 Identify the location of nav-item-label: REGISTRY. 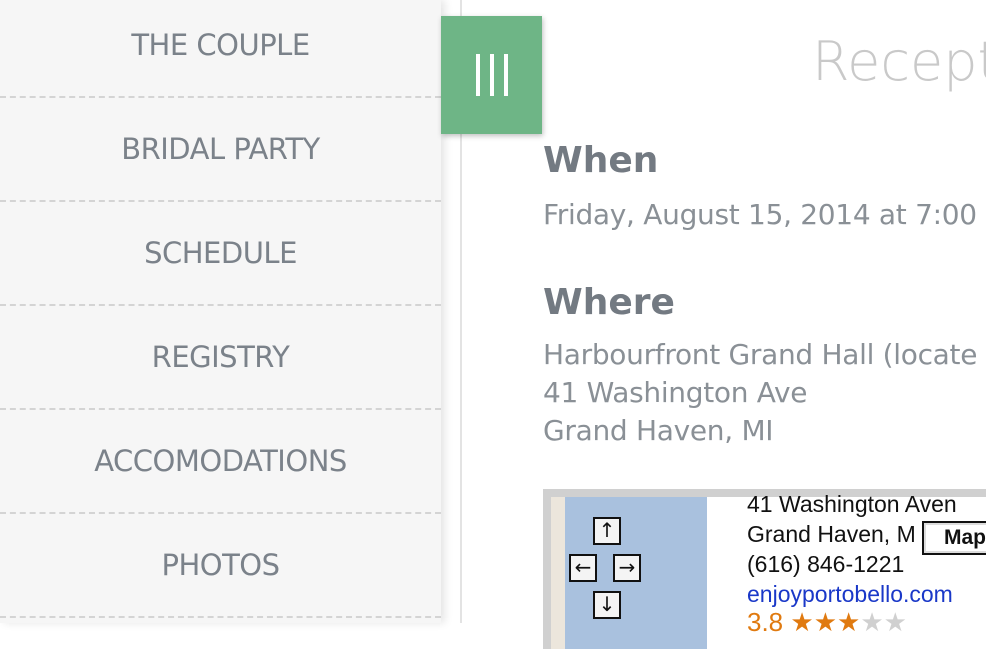
(220, 357).